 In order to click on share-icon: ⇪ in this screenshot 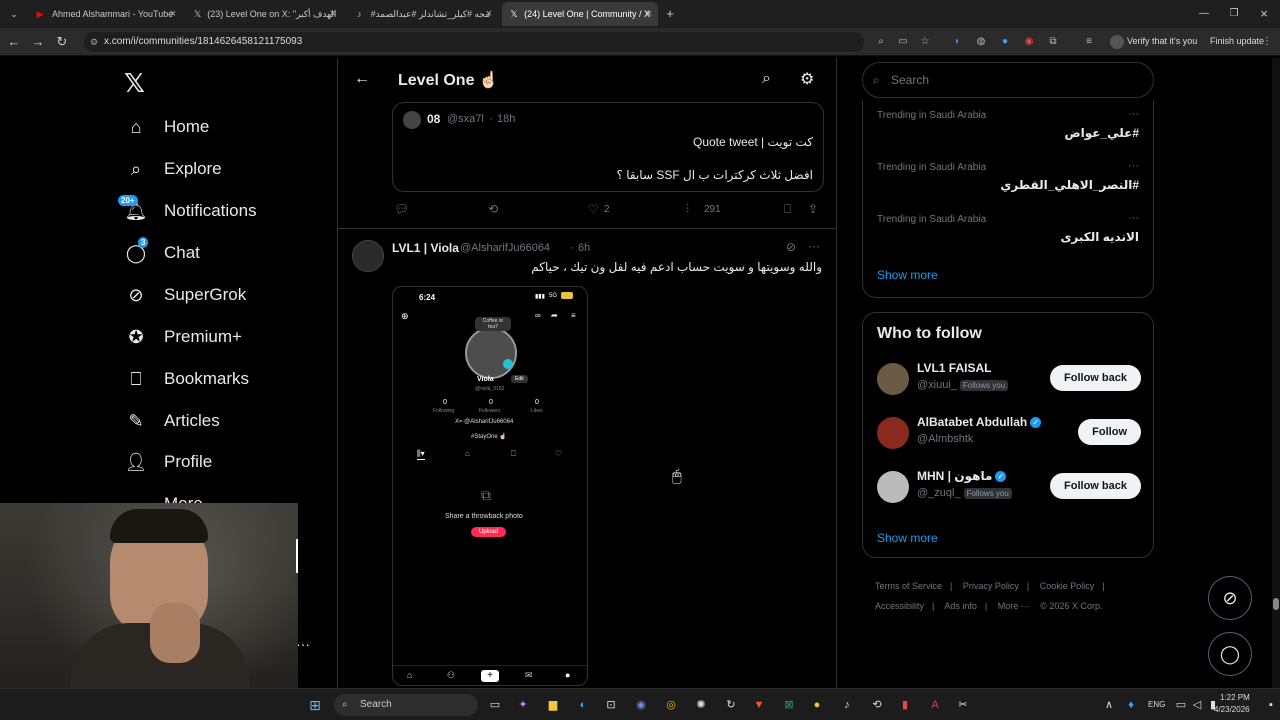, I will do `click(813, 209)`.